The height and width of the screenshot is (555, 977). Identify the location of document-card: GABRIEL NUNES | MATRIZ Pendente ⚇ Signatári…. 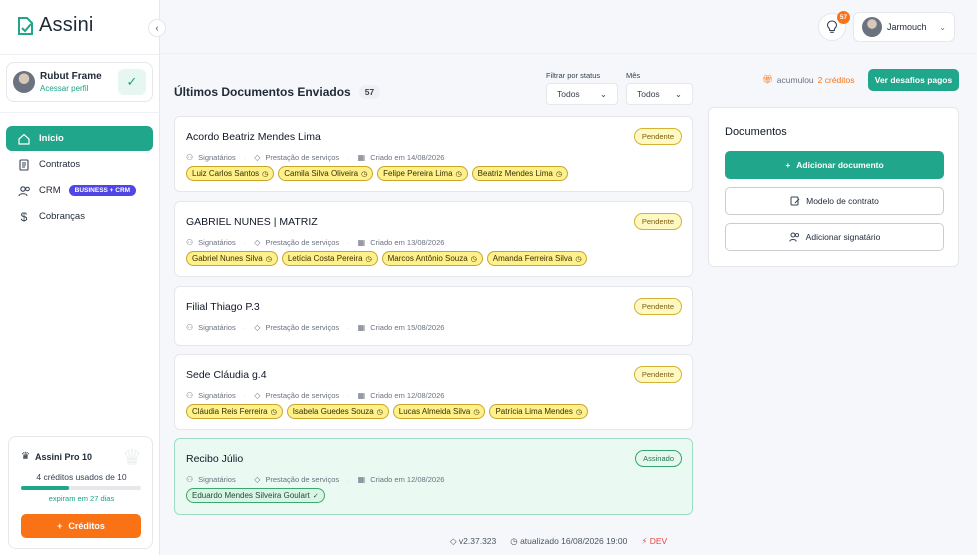
(433, 239).